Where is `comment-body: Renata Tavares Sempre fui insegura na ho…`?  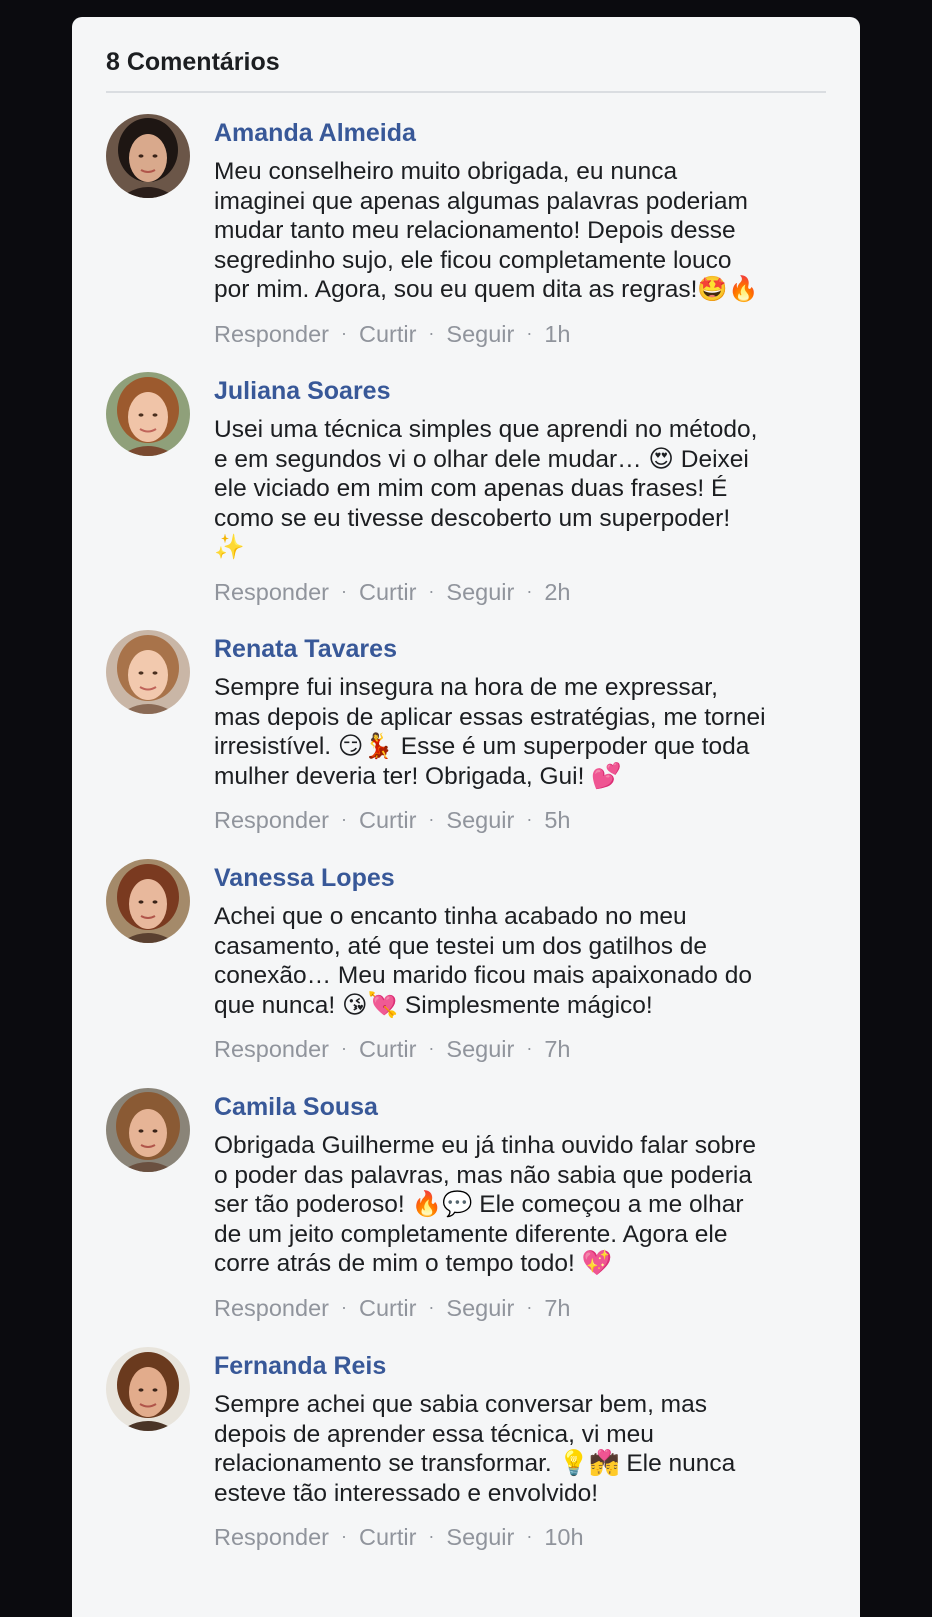 comment-body: Renata Tavares Sempre fui insegura na ho… is located at coordinates (519, 733).